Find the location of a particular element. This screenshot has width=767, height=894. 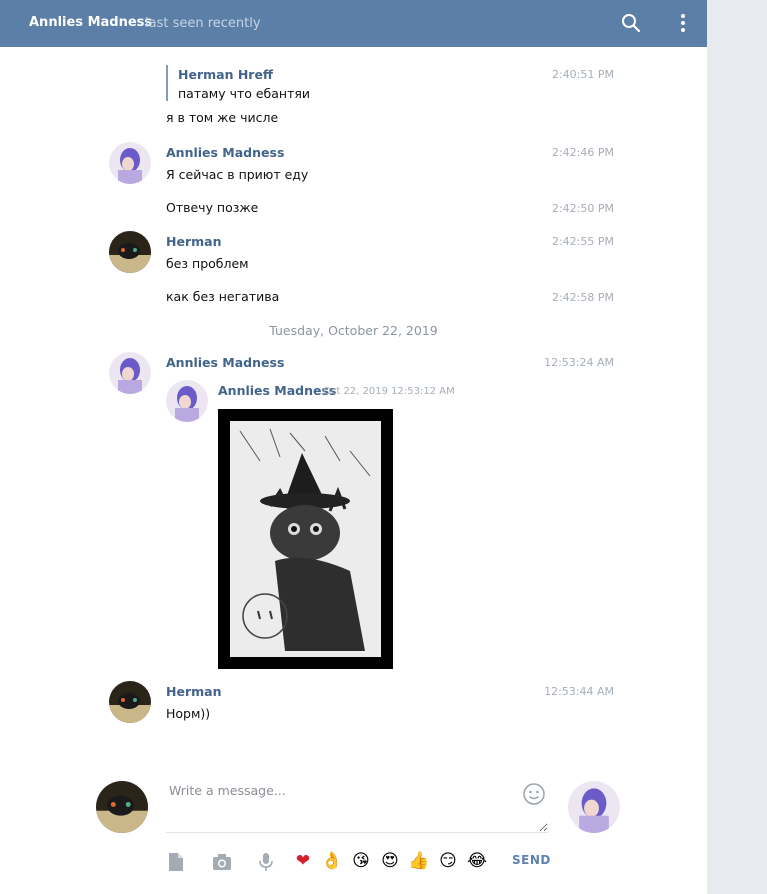

emoji-smirk-icon: 😏 is located at coordinates (448, 861).